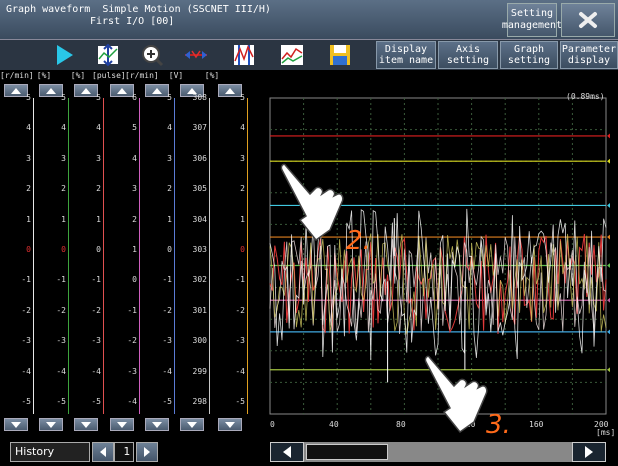 This screenshot has width=618, height=466. I want to click on history-value: 1, so click(124, 452).